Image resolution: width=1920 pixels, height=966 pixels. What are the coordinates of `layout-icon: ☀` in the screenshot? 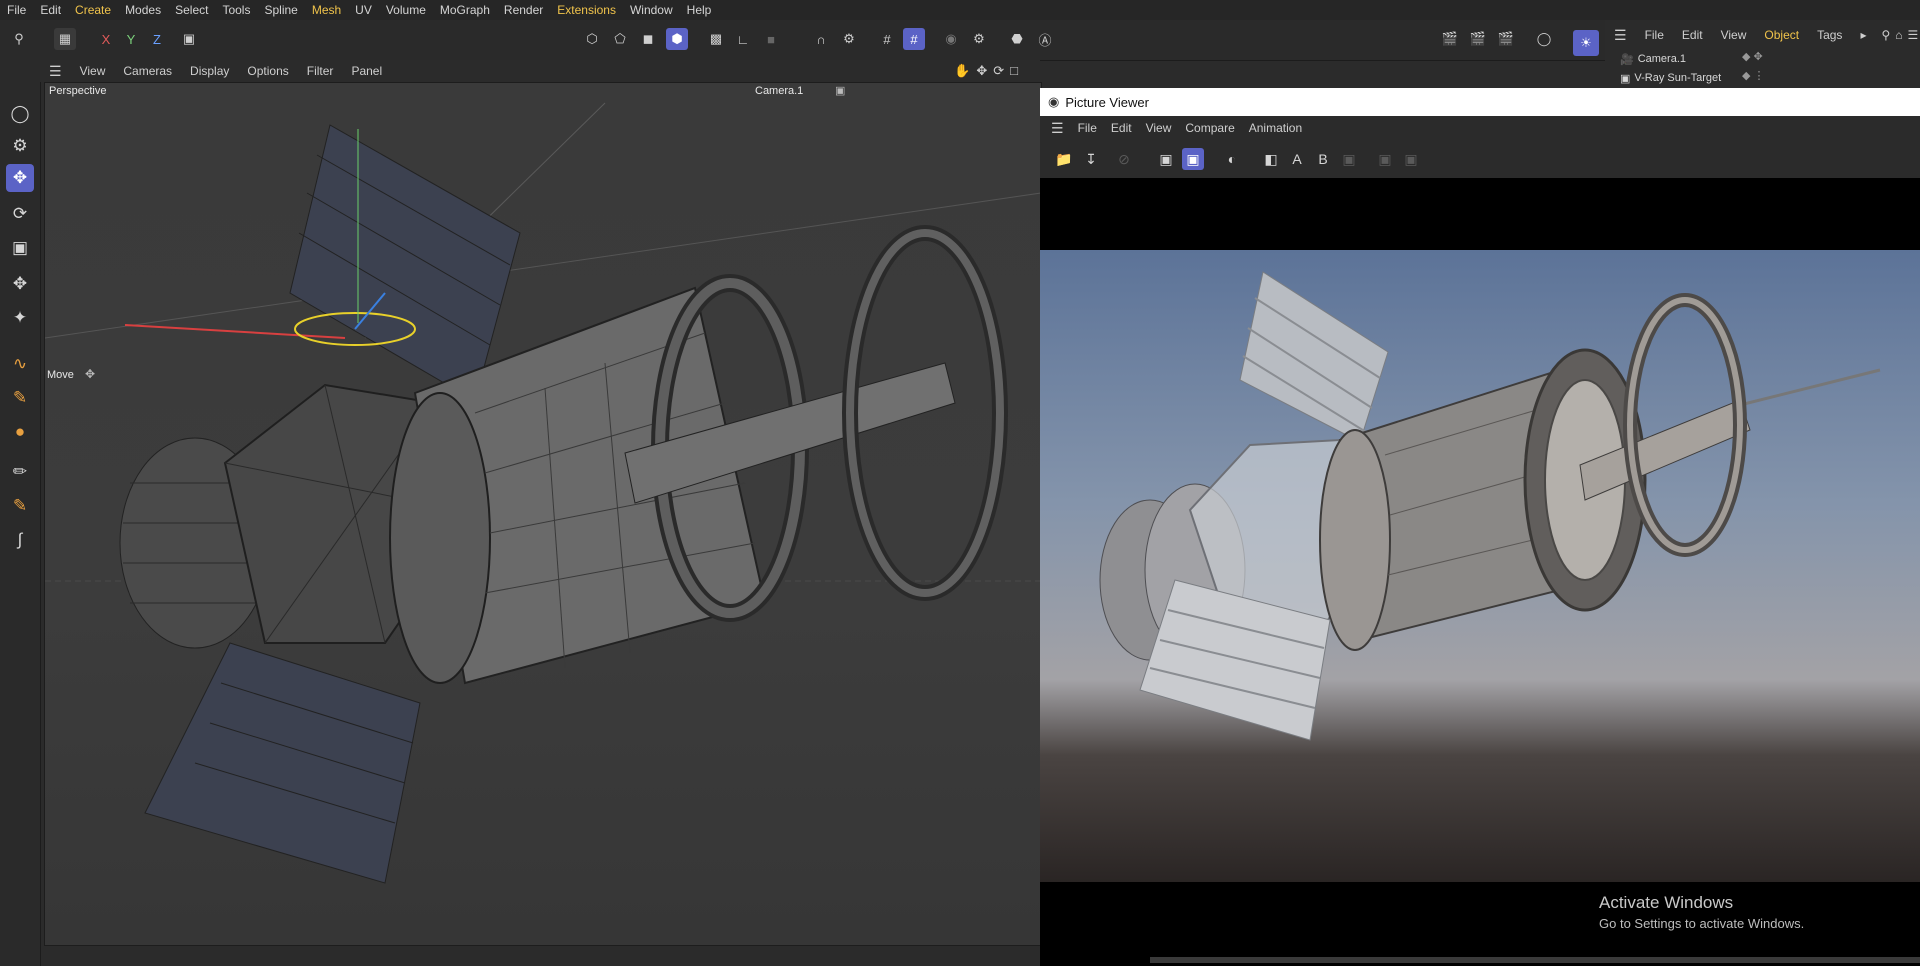 It's located at (1586, 43).